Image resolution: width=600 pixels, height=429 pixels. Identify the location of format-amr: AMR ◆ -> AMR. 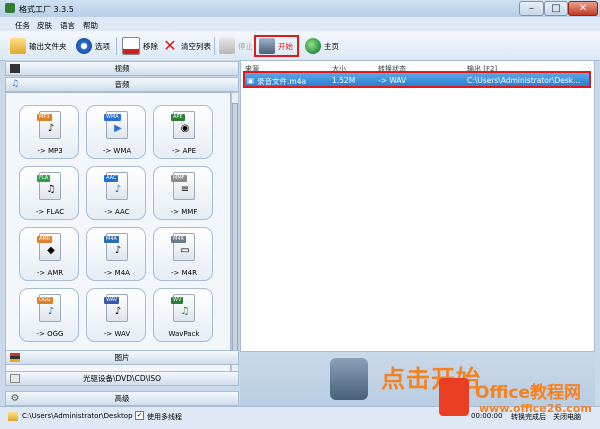
(49, 254).